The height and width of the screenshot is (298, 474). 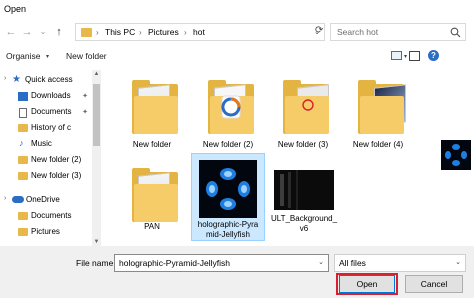 What do you see at coordinates (398, 32) in the screenshot?
I see `search-input: Search hot` at bounding box center [398, 32].